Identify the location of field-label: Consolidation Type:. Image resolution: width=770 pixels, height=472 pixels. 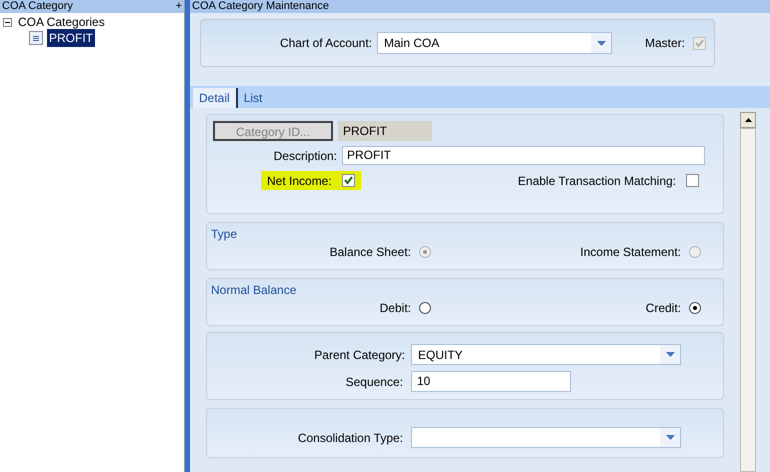
(349, 438).